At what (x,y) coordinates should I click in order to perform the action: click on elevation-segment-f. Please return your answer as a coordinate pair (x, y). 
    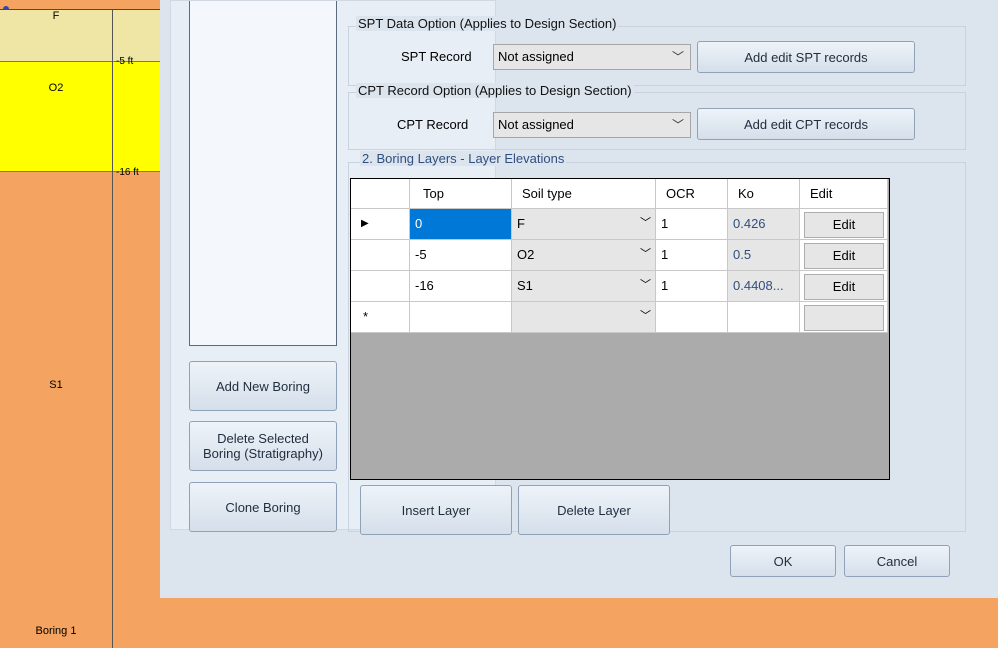
    Looking at the image, I should click on (137, 36).